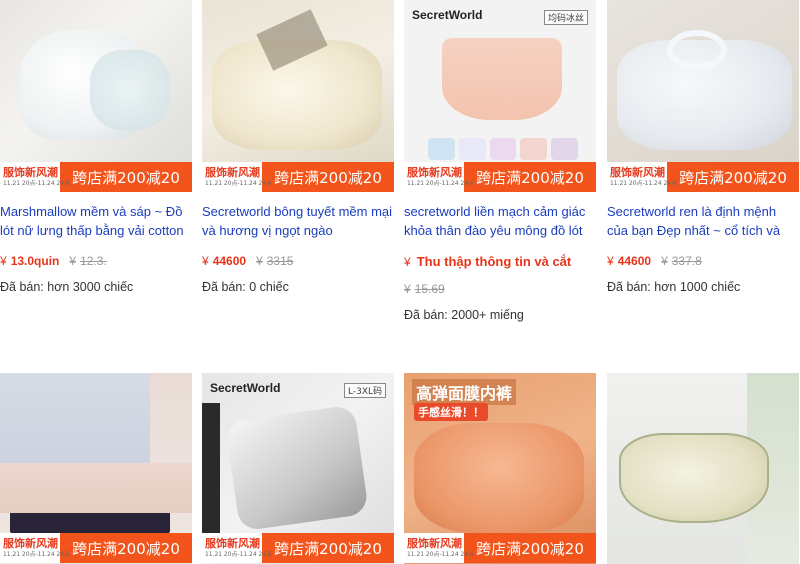 This screenshot has height=564, width=800. I want to click on product-card: 服饰新风潮 11.21 20点-11.24 24点 跨店满200减20, so click(96, 468).